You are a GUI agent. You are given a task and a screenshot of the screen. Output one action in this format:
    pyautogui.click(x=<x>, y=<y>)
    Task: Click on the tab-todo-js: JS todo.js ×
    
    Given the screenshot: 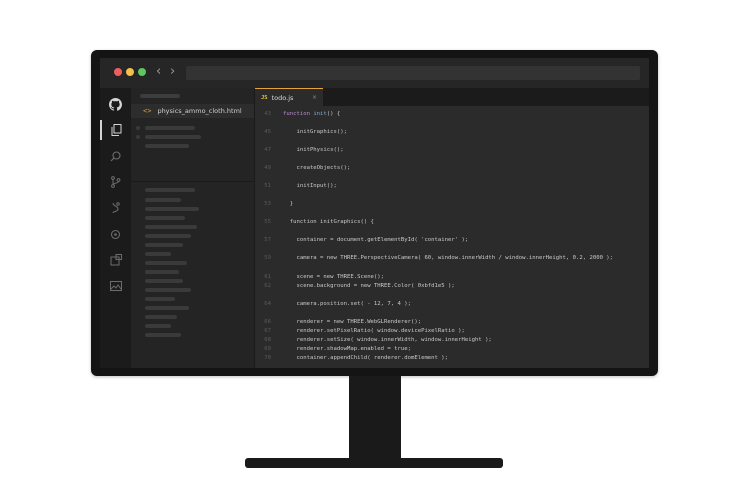 What is the action you would take?
    pyautogui.click(x=289, y=97)
    